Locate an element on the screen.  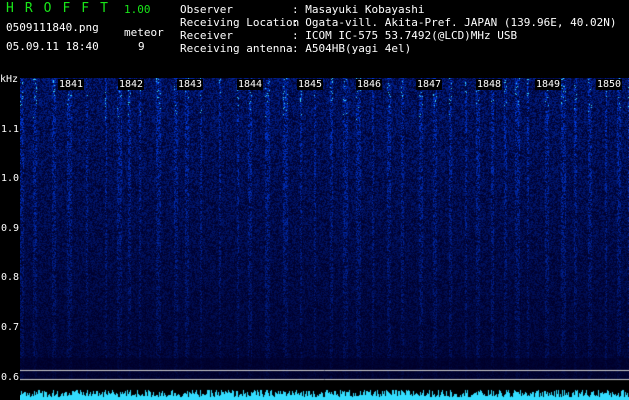
info-value: : ICOM IC-575 53.7492(@LCD)MHz USB is located at coordinates (405, 35).